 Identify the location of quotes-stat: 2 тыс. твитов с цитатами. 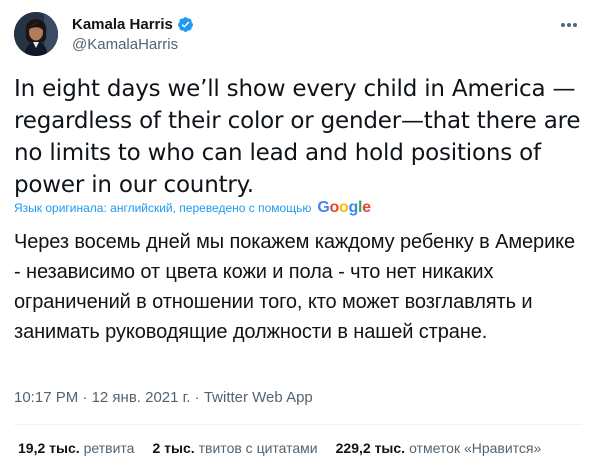
(234, 448).